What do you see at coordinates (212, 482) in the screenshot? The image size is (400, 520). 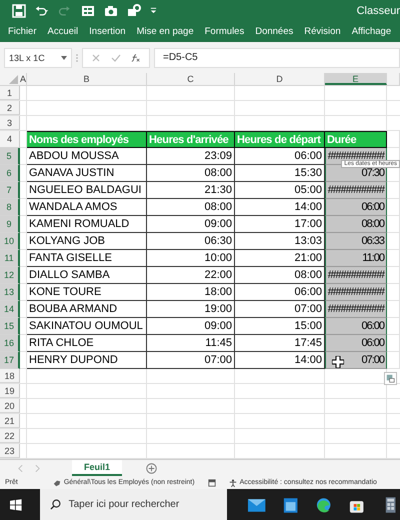 I see `display-icon` at bounding box center [212, 482].